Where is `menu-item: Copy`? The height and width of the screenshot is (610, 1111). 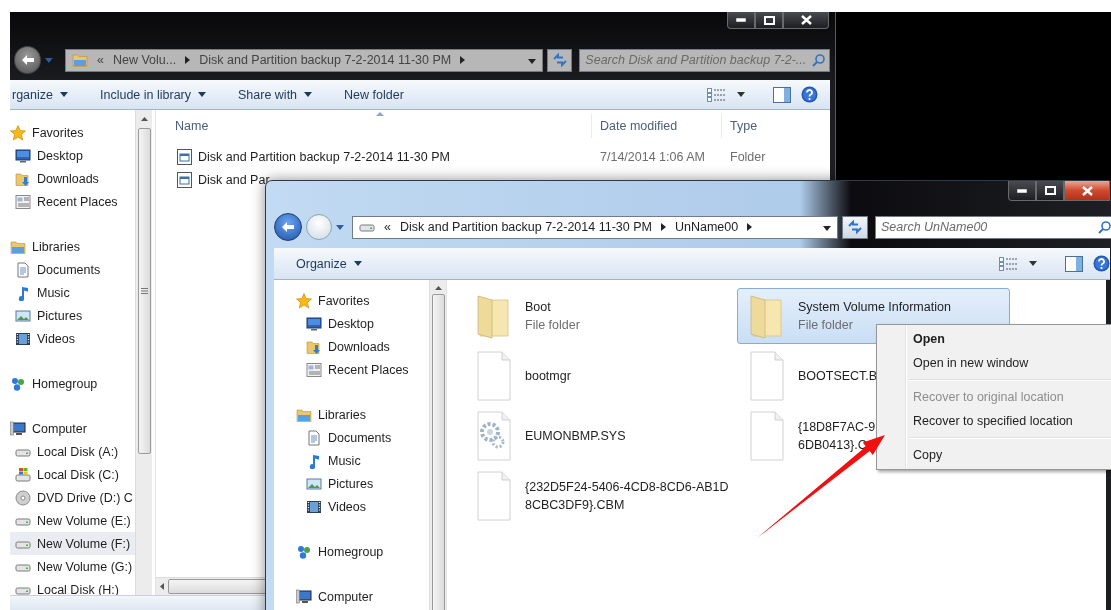
menu-item: Copy is located at coordinates (995, 455).